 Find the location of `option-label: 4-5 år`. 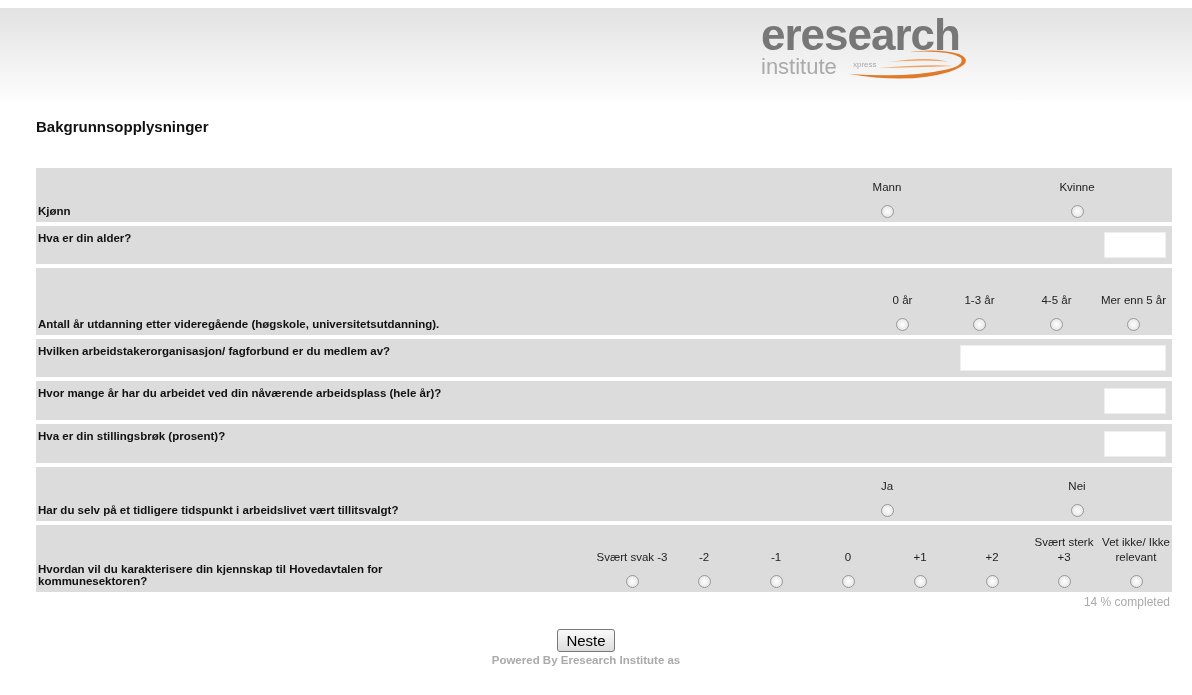

option-label: 4-5 år is located at coordinates (1056, 300).